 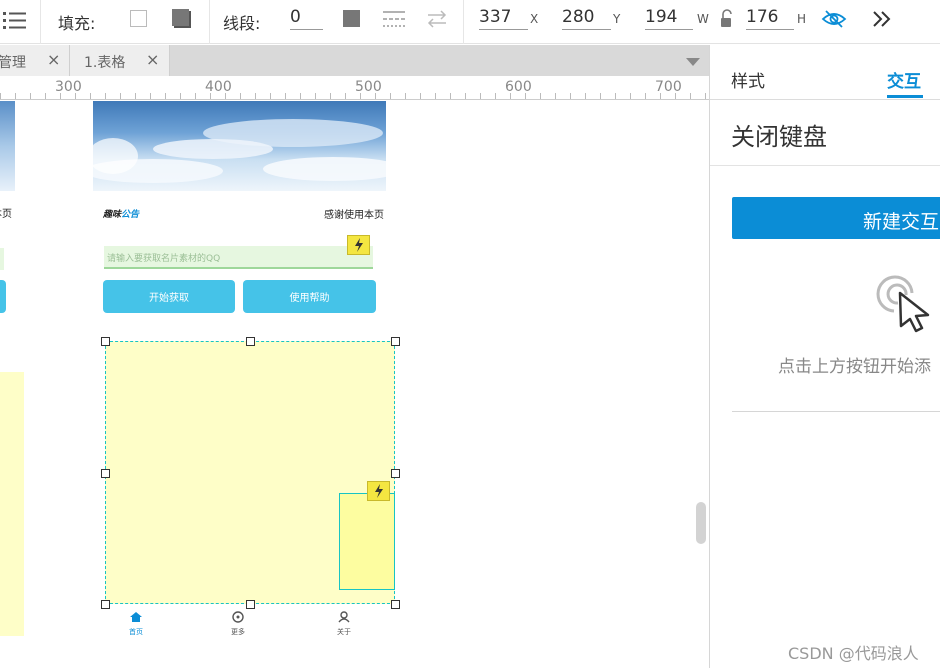 I want to click on ruler-mark: 500, so click(x=368, y=87).